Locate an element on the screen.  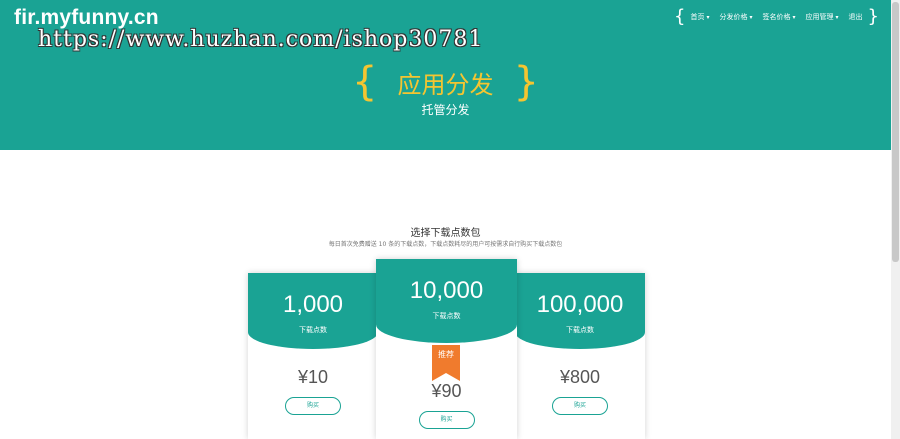
plan-amount: 1,000 is located at coordinates (313, 304).